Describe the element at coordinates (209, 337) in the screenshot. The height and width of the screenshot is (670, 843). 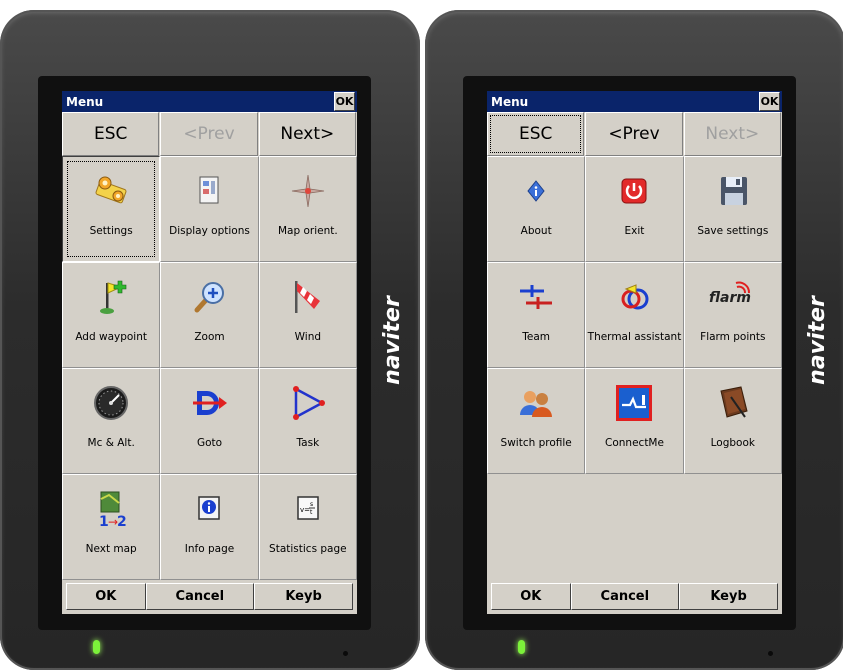
I see `menu-item-label: Zoom` at that location.